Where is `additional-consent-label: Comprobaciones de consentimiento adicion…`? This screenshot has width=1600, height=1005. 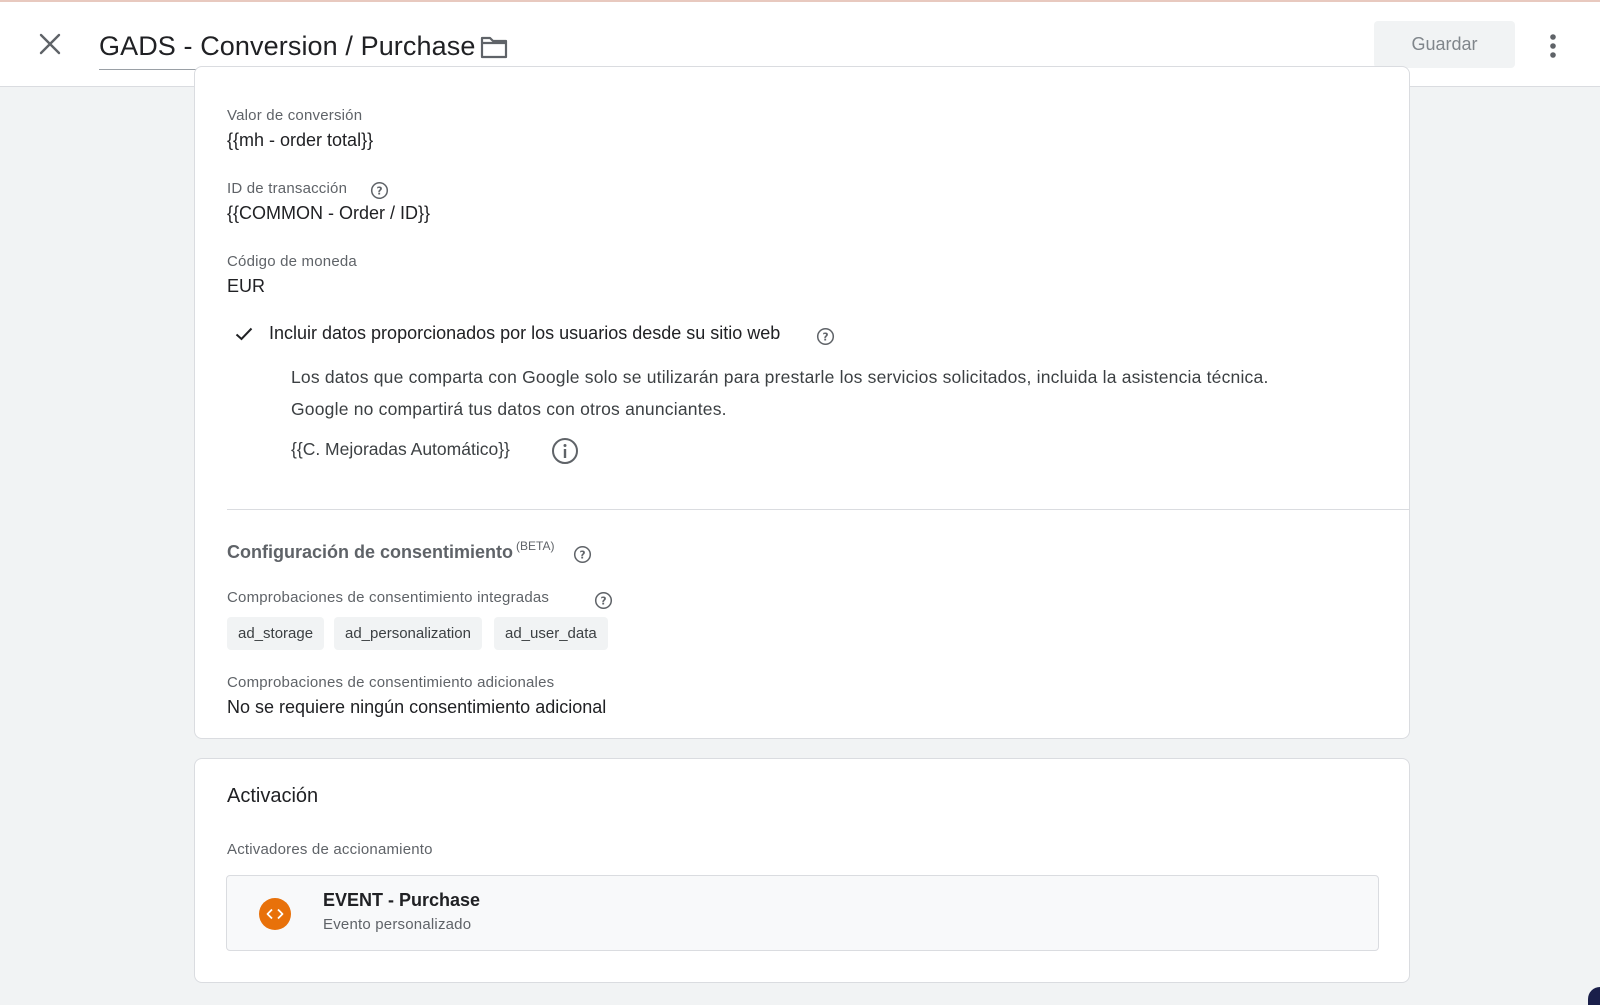
additional-consent-label: Comprobaciones de consentimiento adicion… is located at coordinates (391, 682).